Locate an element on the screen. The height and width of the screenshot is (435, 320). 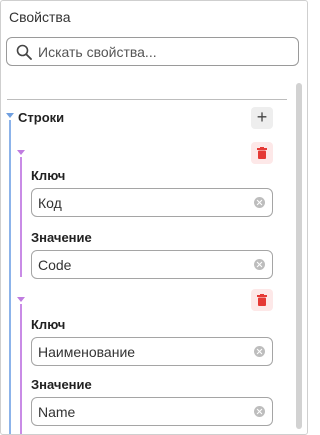
scrollbar is located at coordinates (299, 256).